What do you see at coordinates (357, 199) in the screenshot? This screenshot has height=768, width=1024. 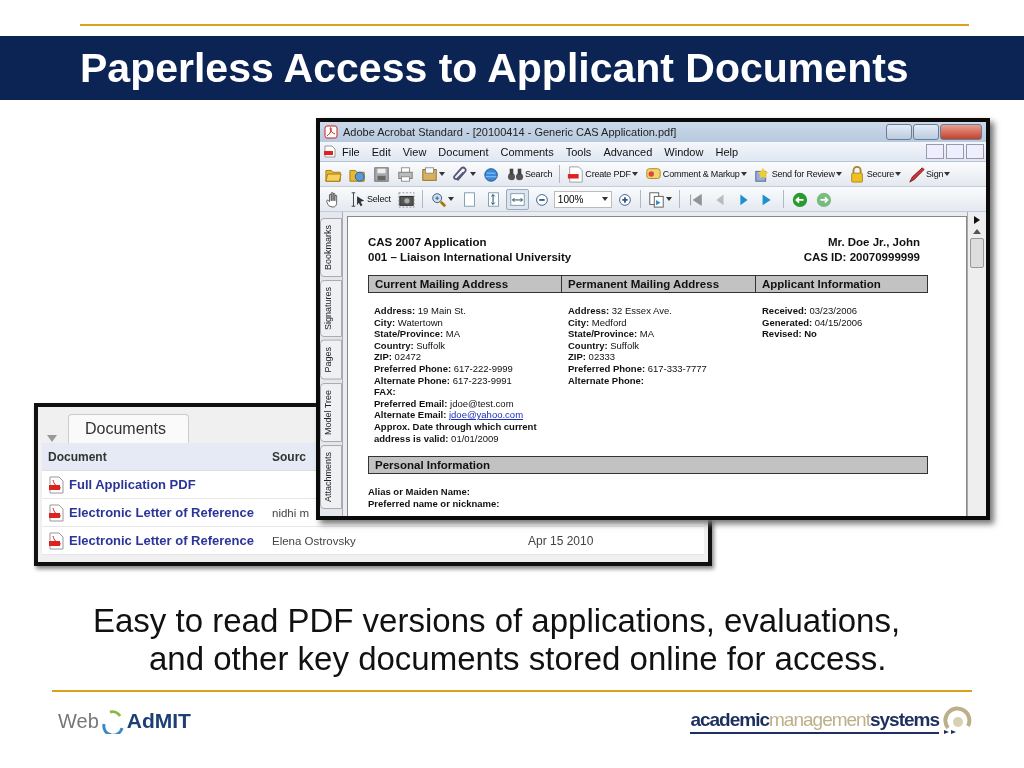 I see `text-cursor-icon` at bounding box center [357, 199].